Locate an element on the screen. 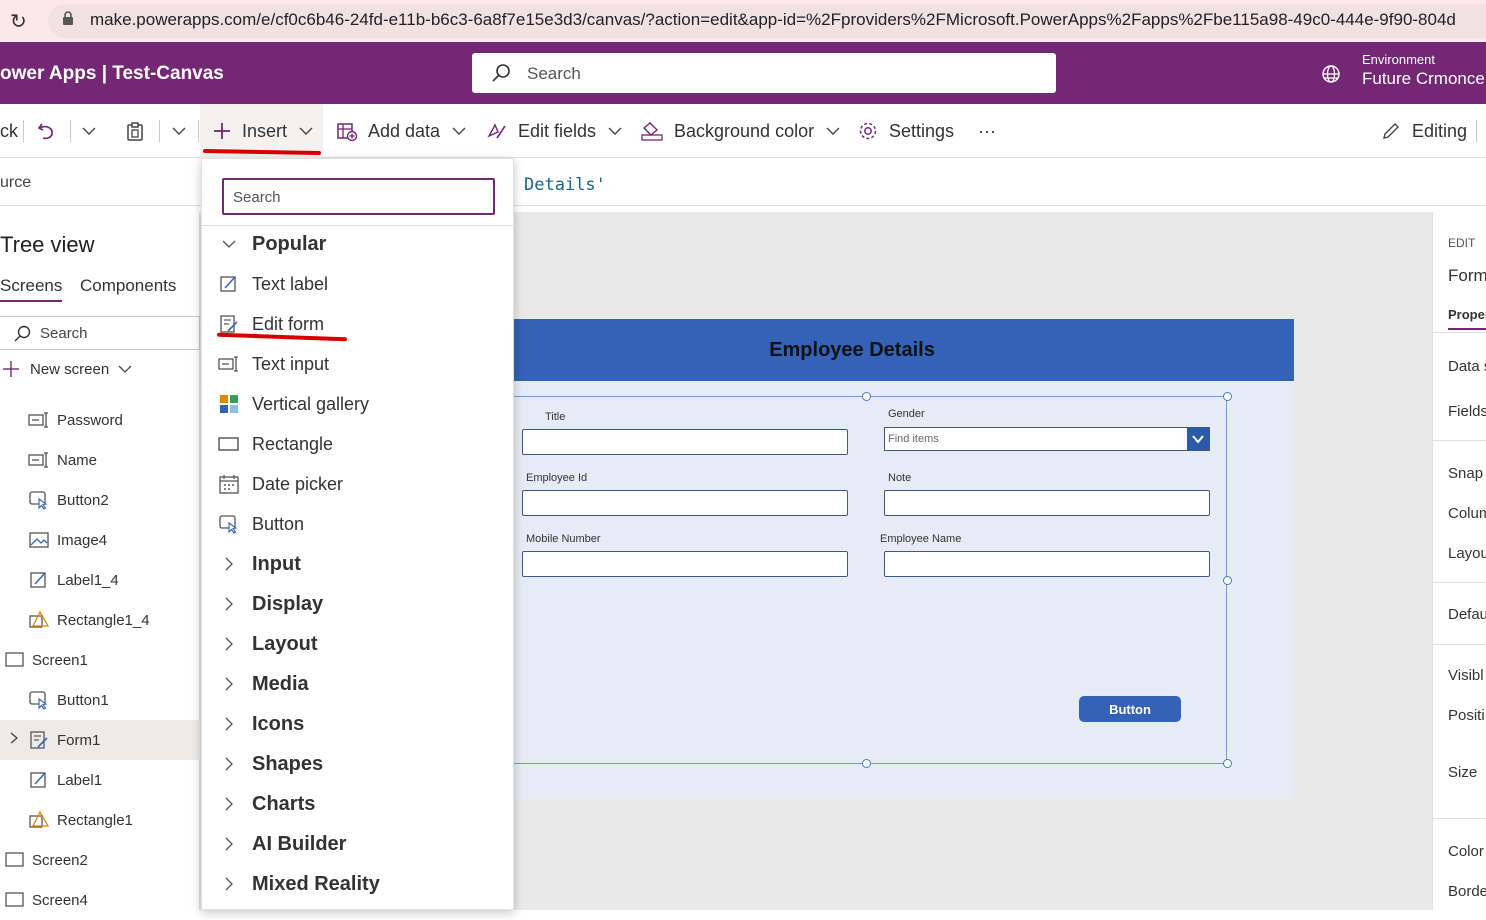 The height and width of the screenshot is (920, 1486). calendar-icon is located at coordinates (229, 484).